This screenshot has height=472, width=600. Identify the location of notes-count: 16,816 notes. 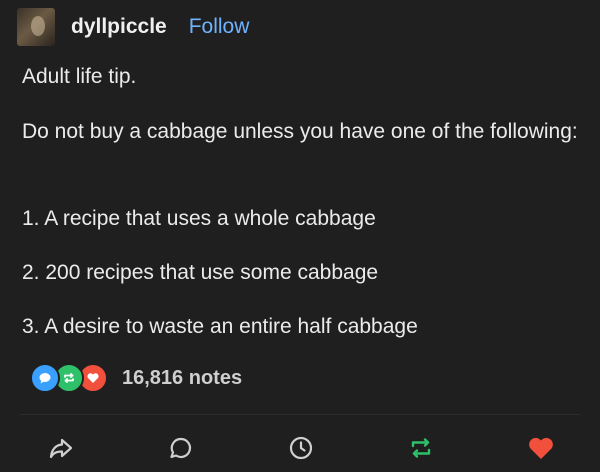
(182, 378).